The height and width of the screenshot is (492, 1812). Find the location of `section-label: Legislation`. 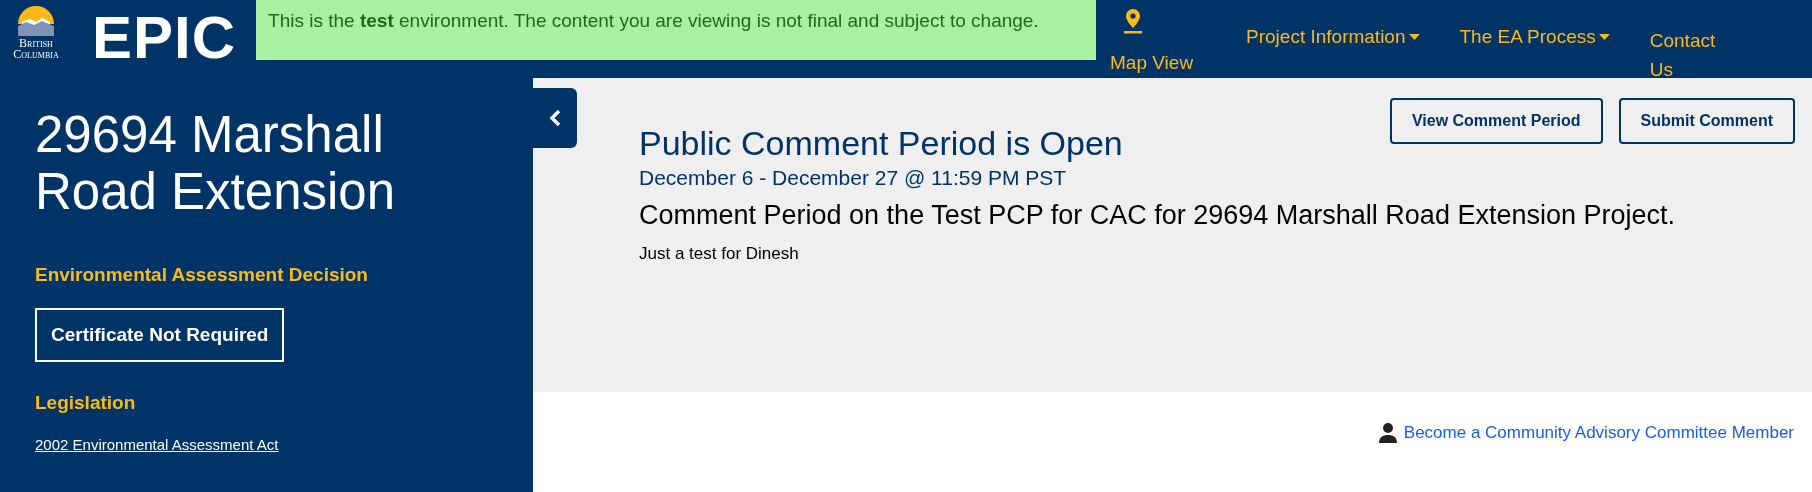

section-label: Legislation is located at coordinates (86, 403).